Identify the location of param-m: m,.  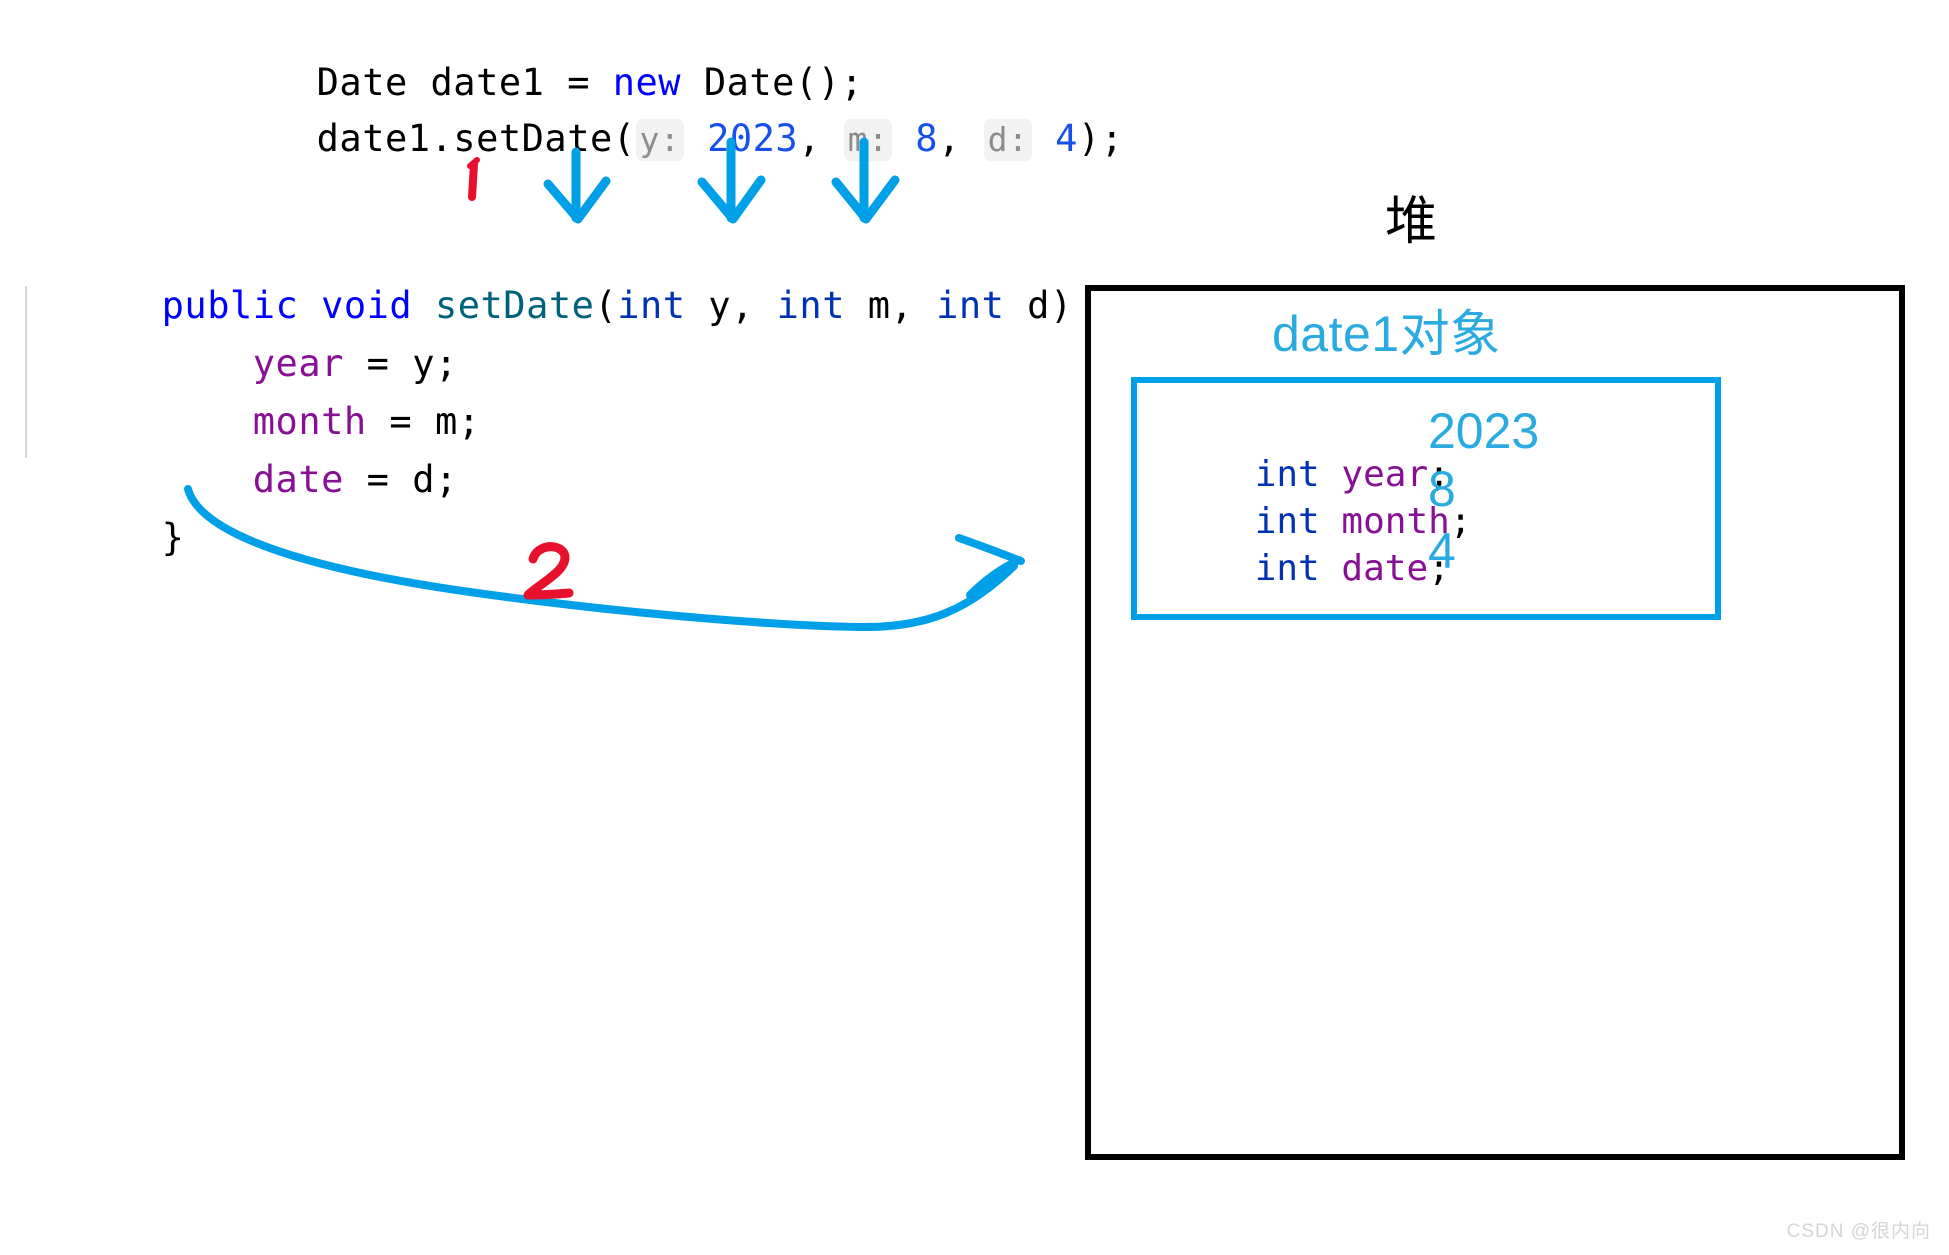
(890, 305).